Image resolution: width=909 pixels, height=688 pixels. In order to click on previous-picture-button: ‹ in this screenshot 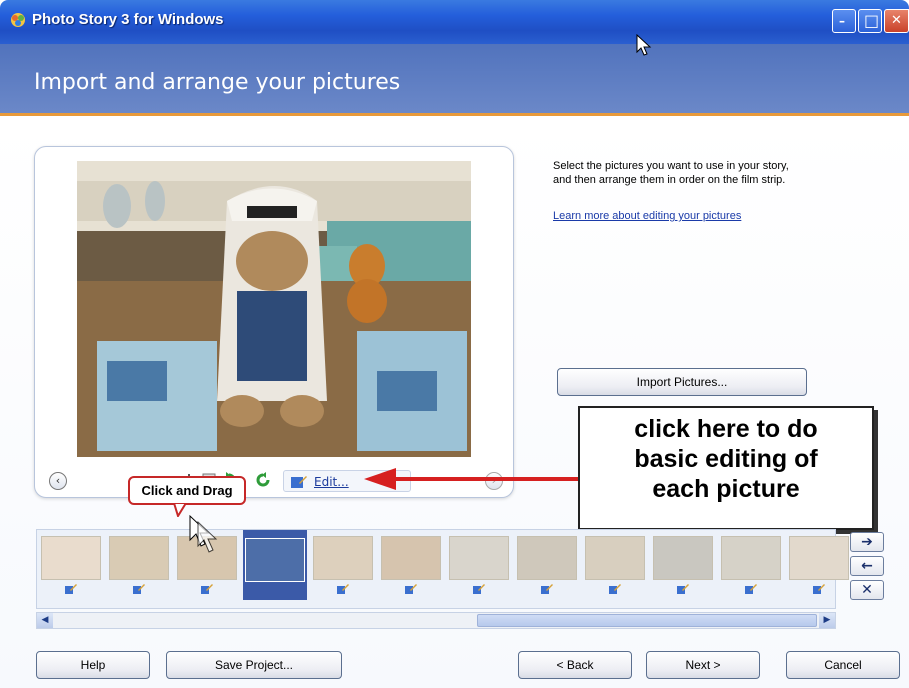, I will do `click(58, 481)`.